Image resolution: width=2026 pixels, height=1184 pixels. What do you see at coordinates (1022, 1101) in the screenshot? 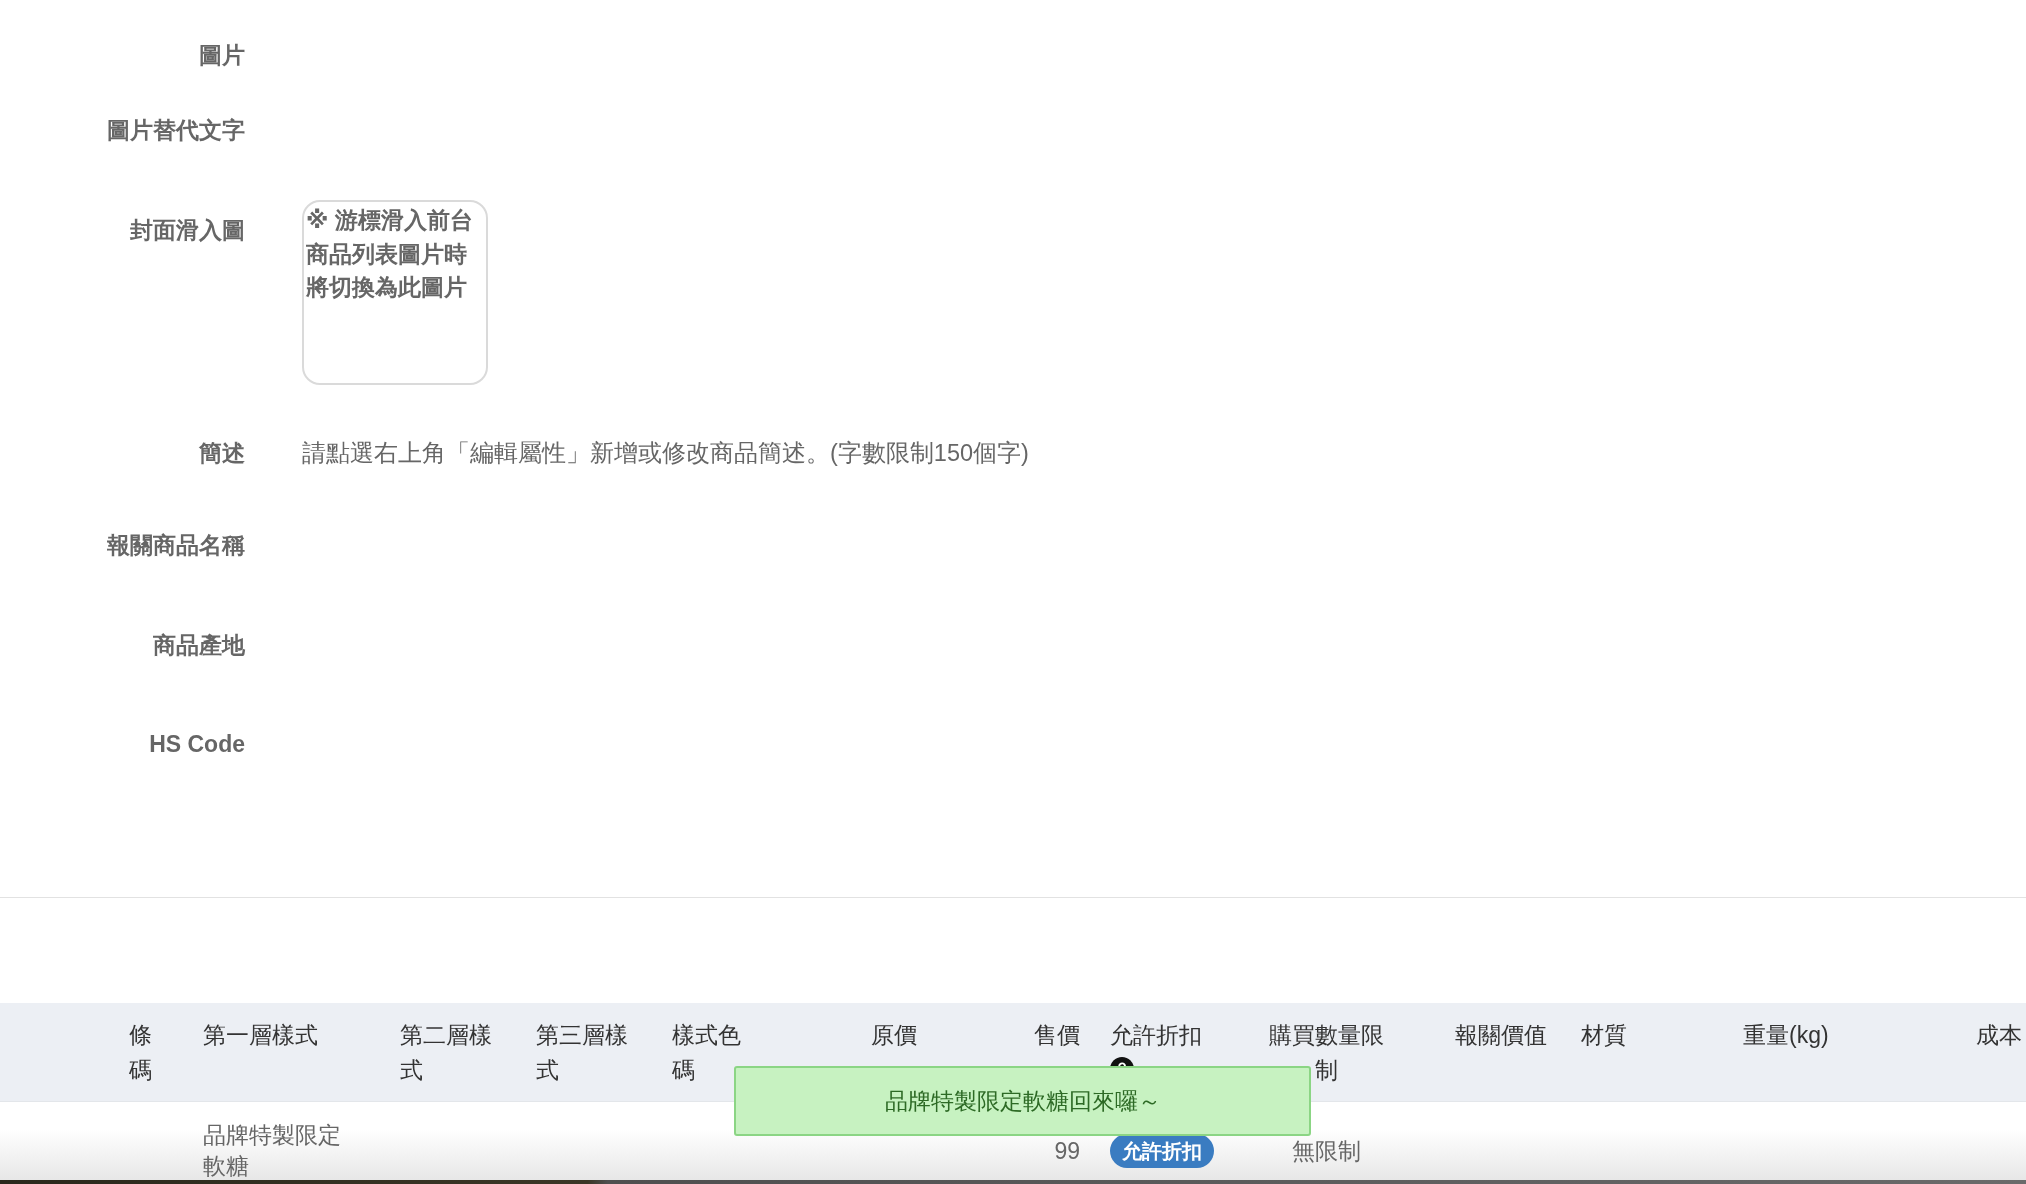
I see `toast-message: 品牌特製限定軟糖回來囉～` at bounding box center [1022, 1101].